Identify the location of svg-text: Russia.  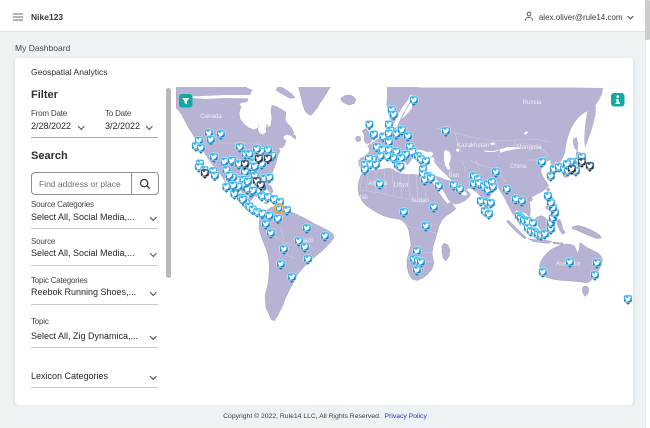
(532, 102).